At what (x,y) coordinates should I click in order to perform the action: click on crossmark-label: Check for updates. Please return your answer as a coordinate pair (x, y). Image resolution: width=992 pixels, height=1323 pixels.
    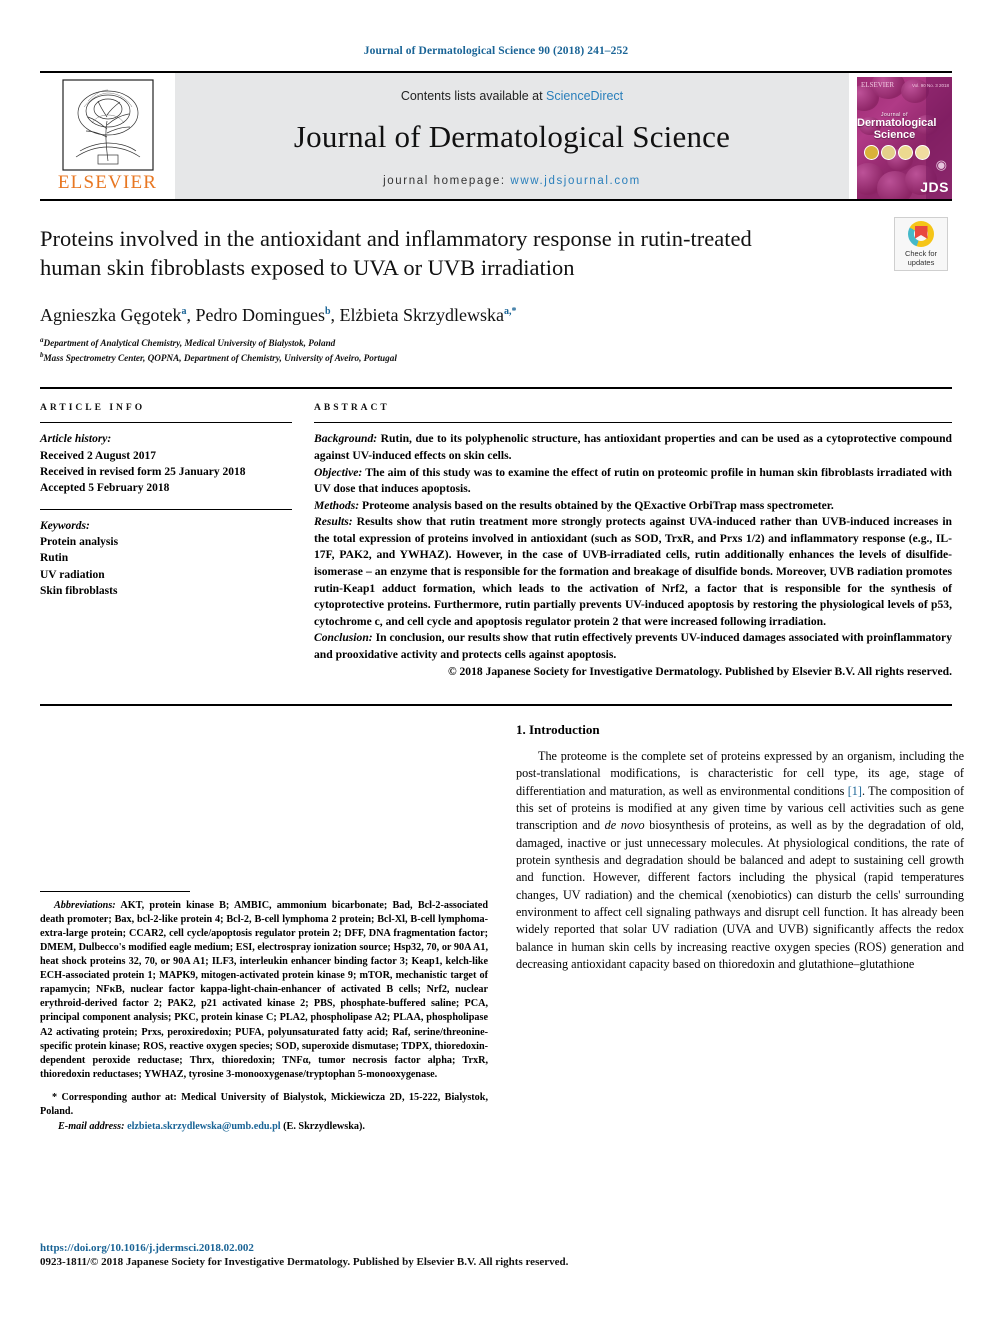
    Looking at the image, I should click on (921, 258).